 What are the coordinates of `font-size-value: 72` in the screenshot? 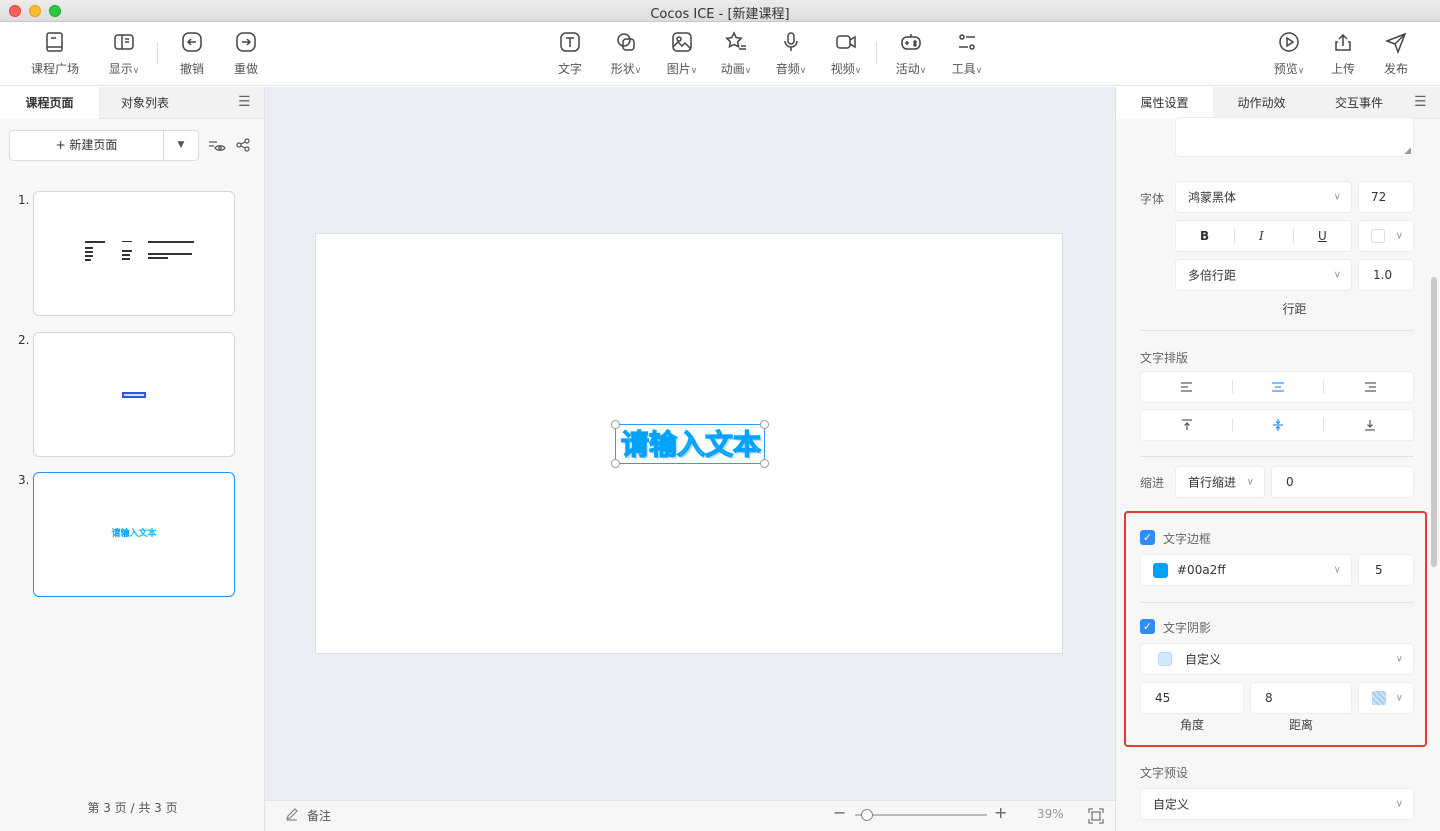 It's located at (1379, 197).